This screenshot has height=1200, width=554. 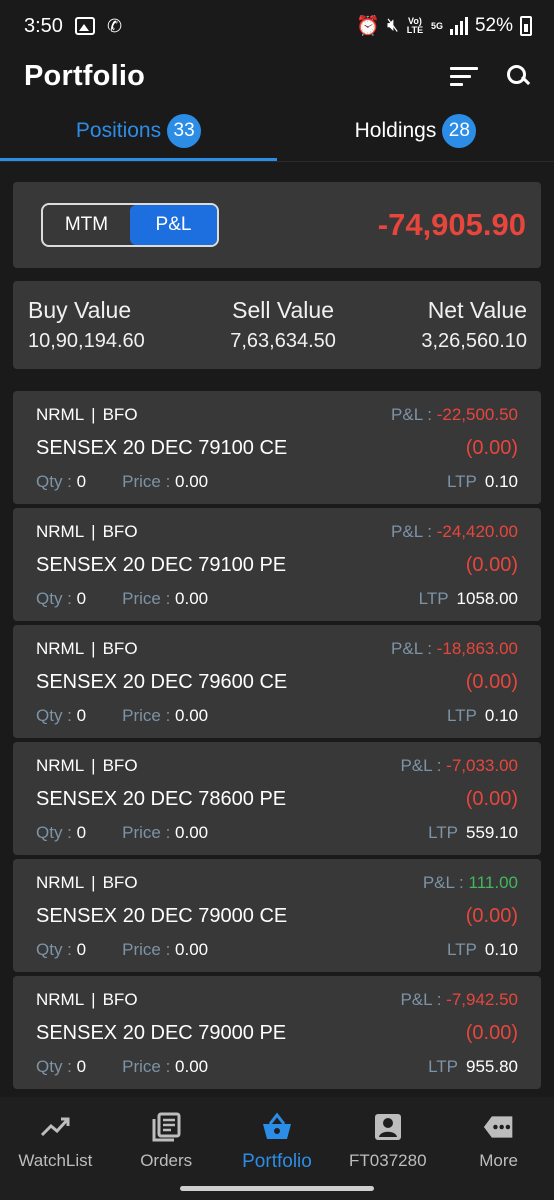 What do you see at coordinates (55, 1127) in the screenshot?
I see `trending-up-icon` at bounding box center [55, 1127].